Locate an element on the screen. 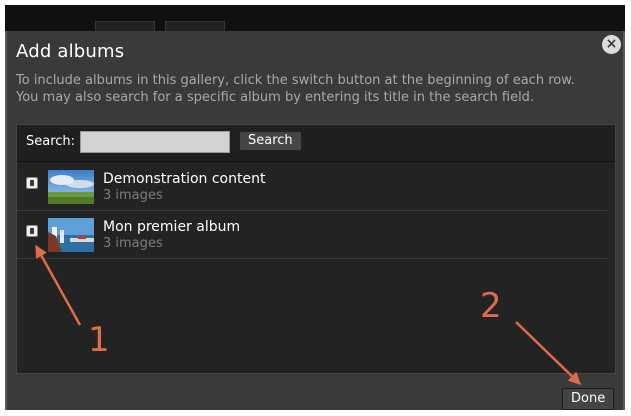 The width and height of the screenshot is (631, 416). annotation-label-1: 1 is located at coordinates (99, 340).